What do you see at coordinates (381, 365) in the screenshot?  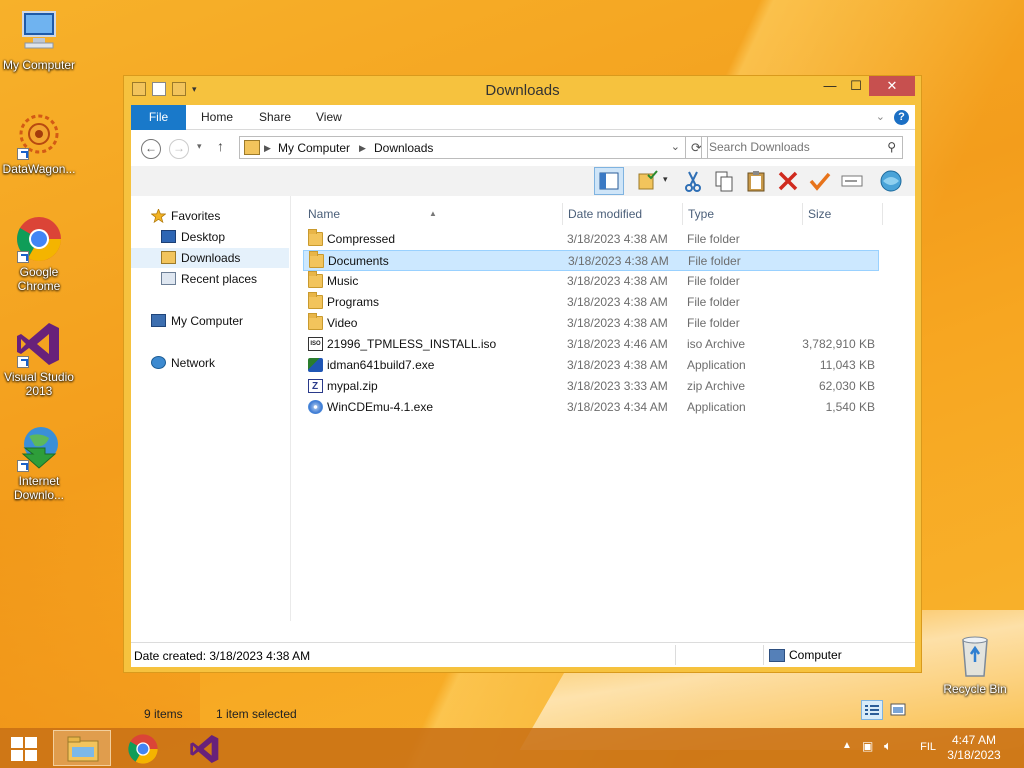 I see `file-name: idman641build7.exe` at bounding box center [381, 365].